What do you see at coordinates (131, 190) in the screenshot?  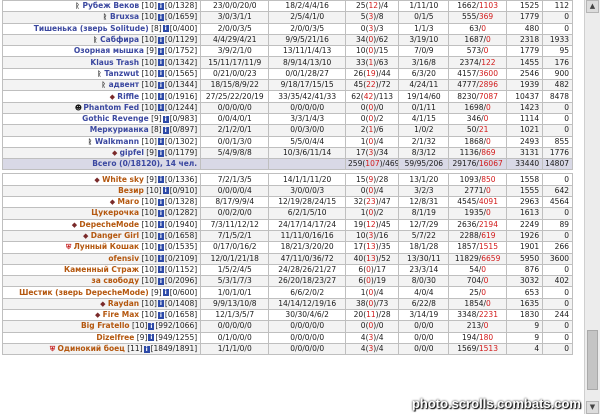 I see `player-name-link: Везир` at bounding box center [131, 190].